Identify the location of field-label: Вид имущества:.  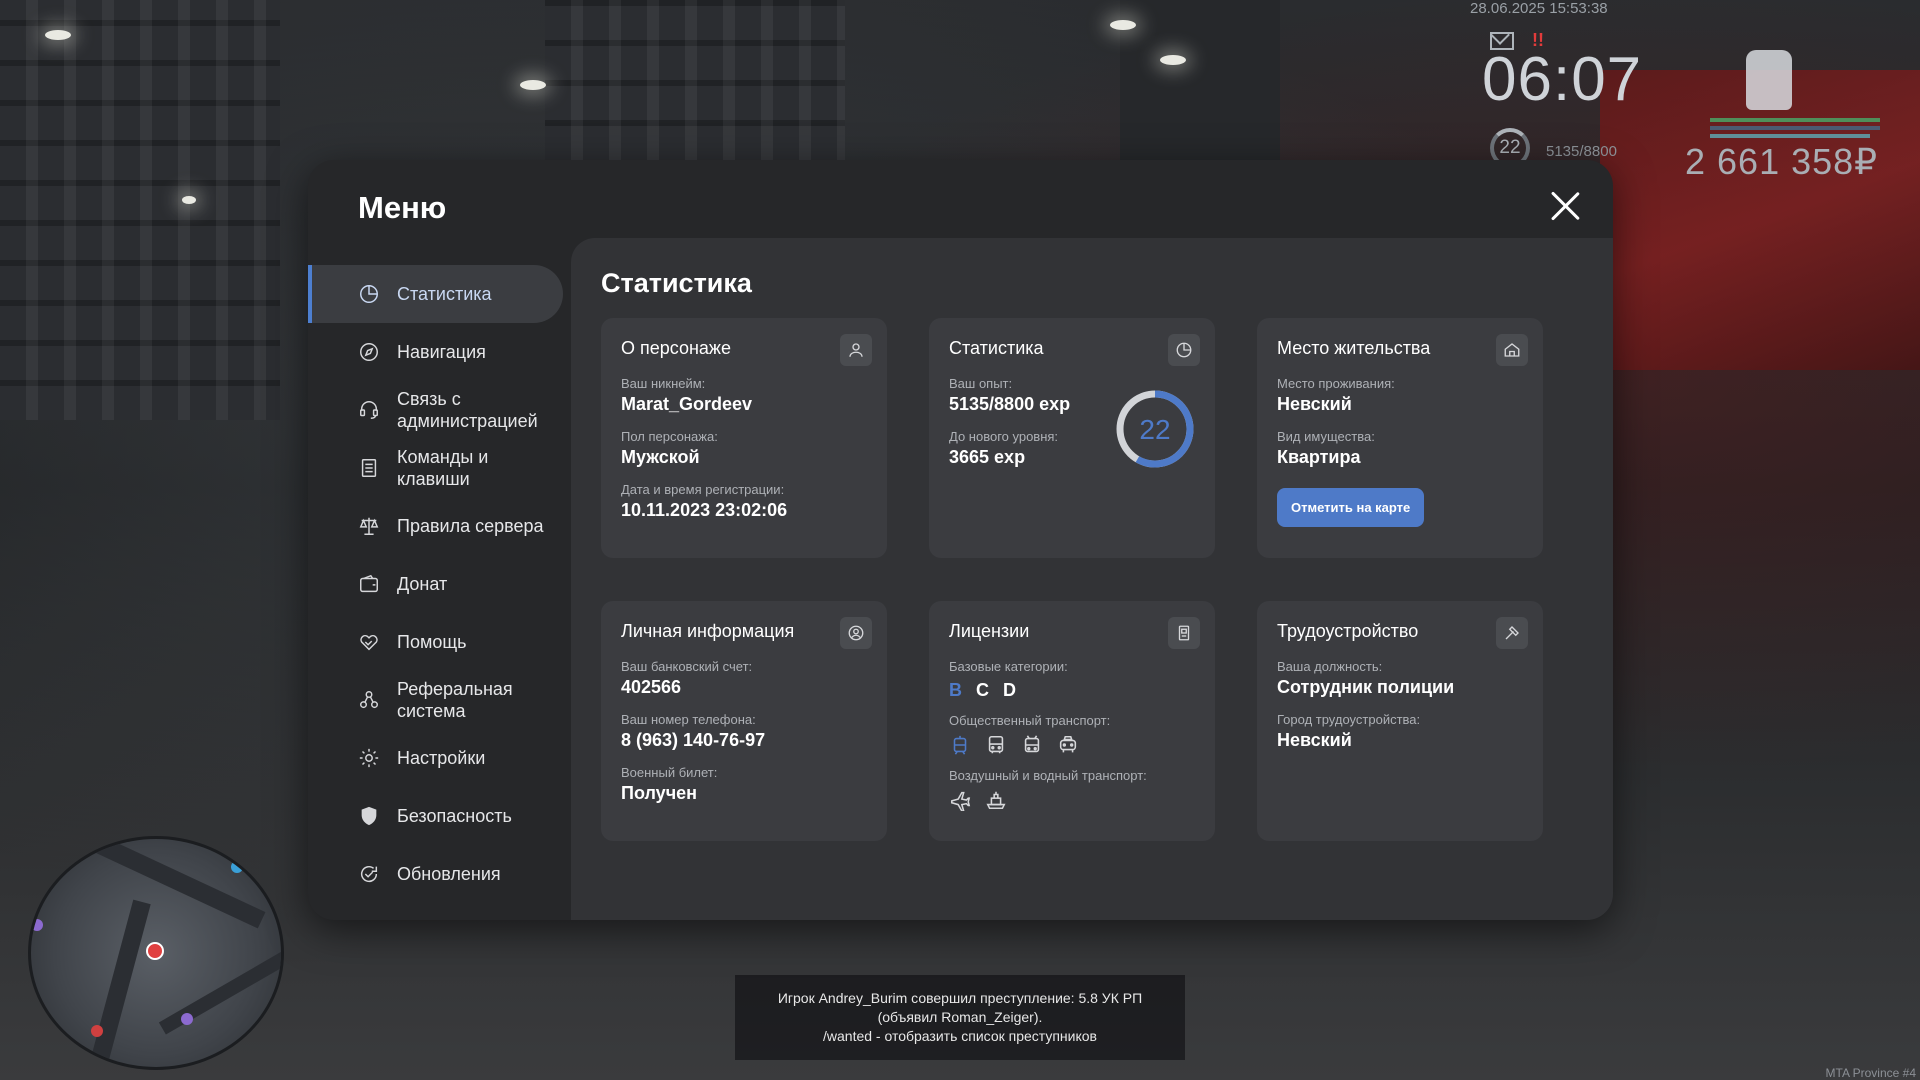
(1326, 436).